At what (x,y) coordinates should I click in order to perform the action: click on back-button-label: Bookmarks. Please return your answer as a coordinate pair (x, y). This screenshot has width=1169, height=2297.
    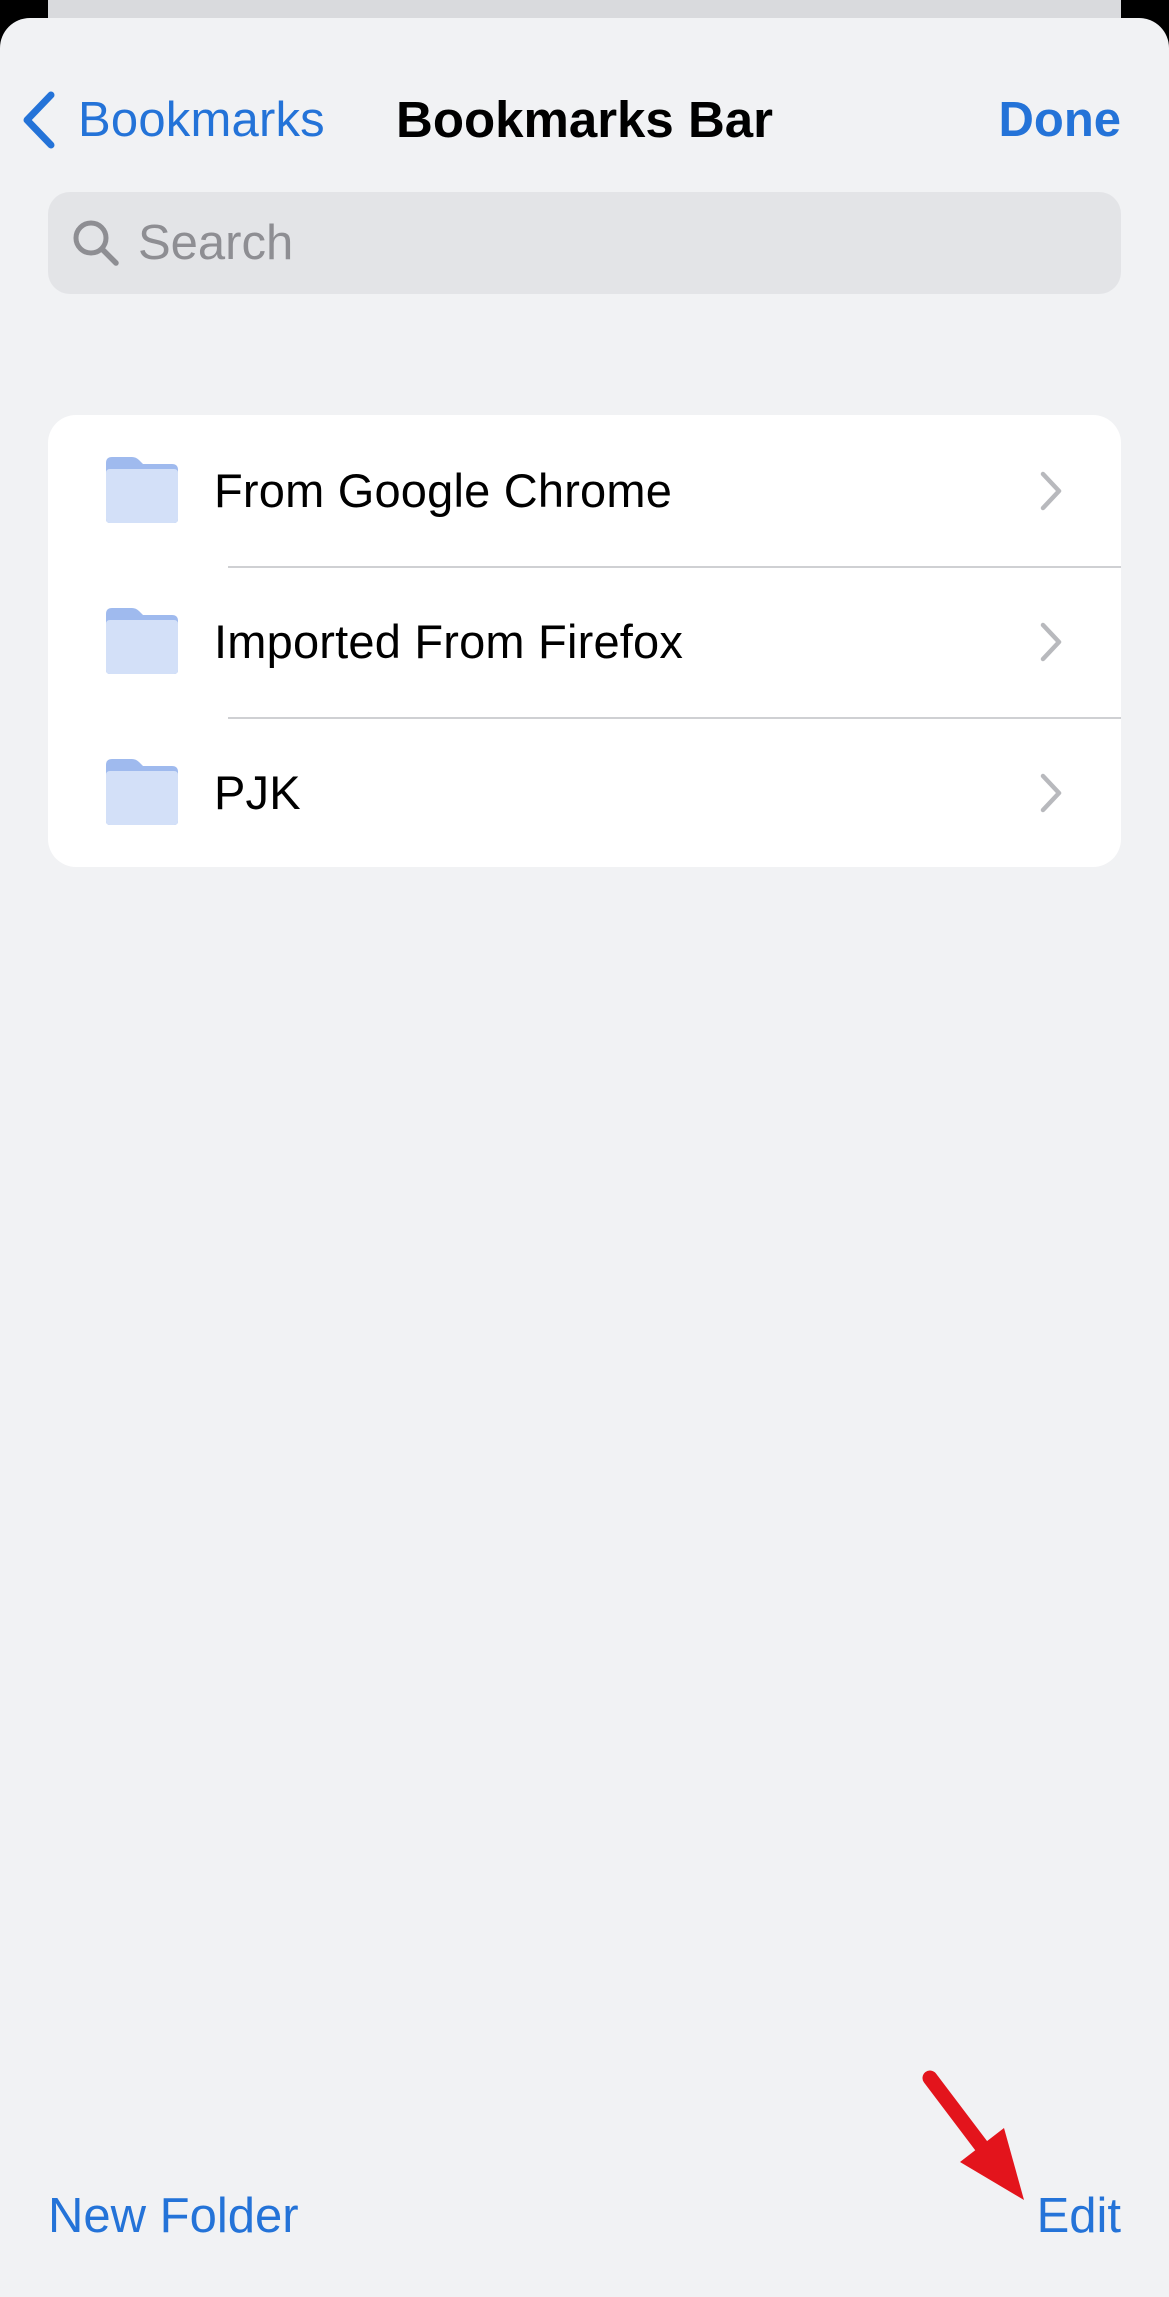
    Looking at the image, I should click on (201, 120).